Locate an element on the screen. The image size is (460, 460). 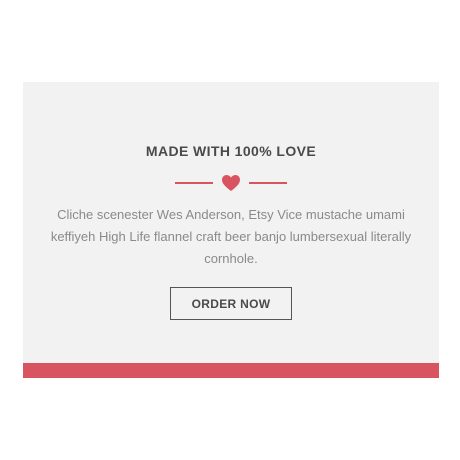
divider-line-right is located at coordinates (268, 183).